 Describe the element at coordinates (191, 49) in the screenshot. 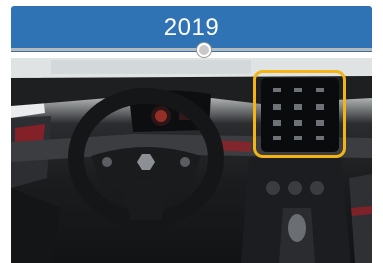

I see `timeline-line` at that location.